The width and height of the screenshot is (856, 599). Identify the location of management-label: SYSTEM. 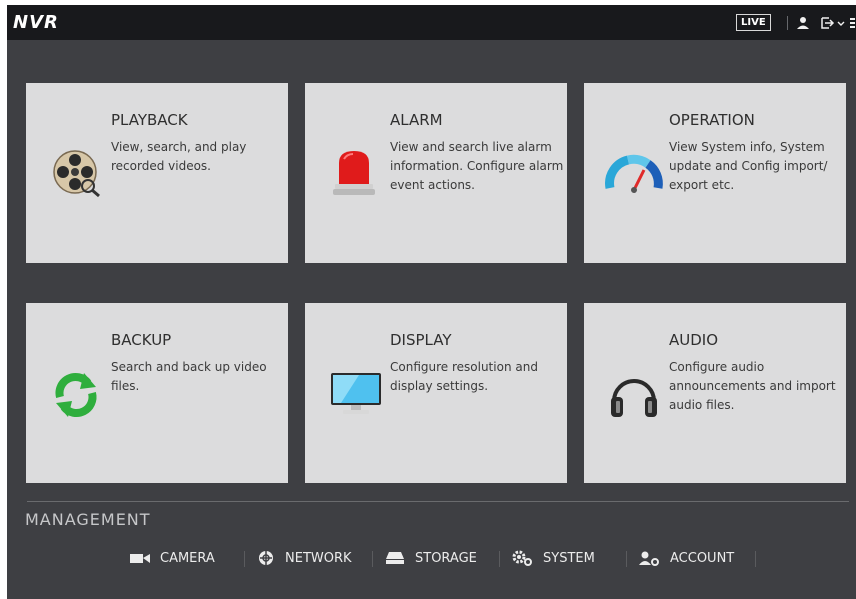
(569, 558).